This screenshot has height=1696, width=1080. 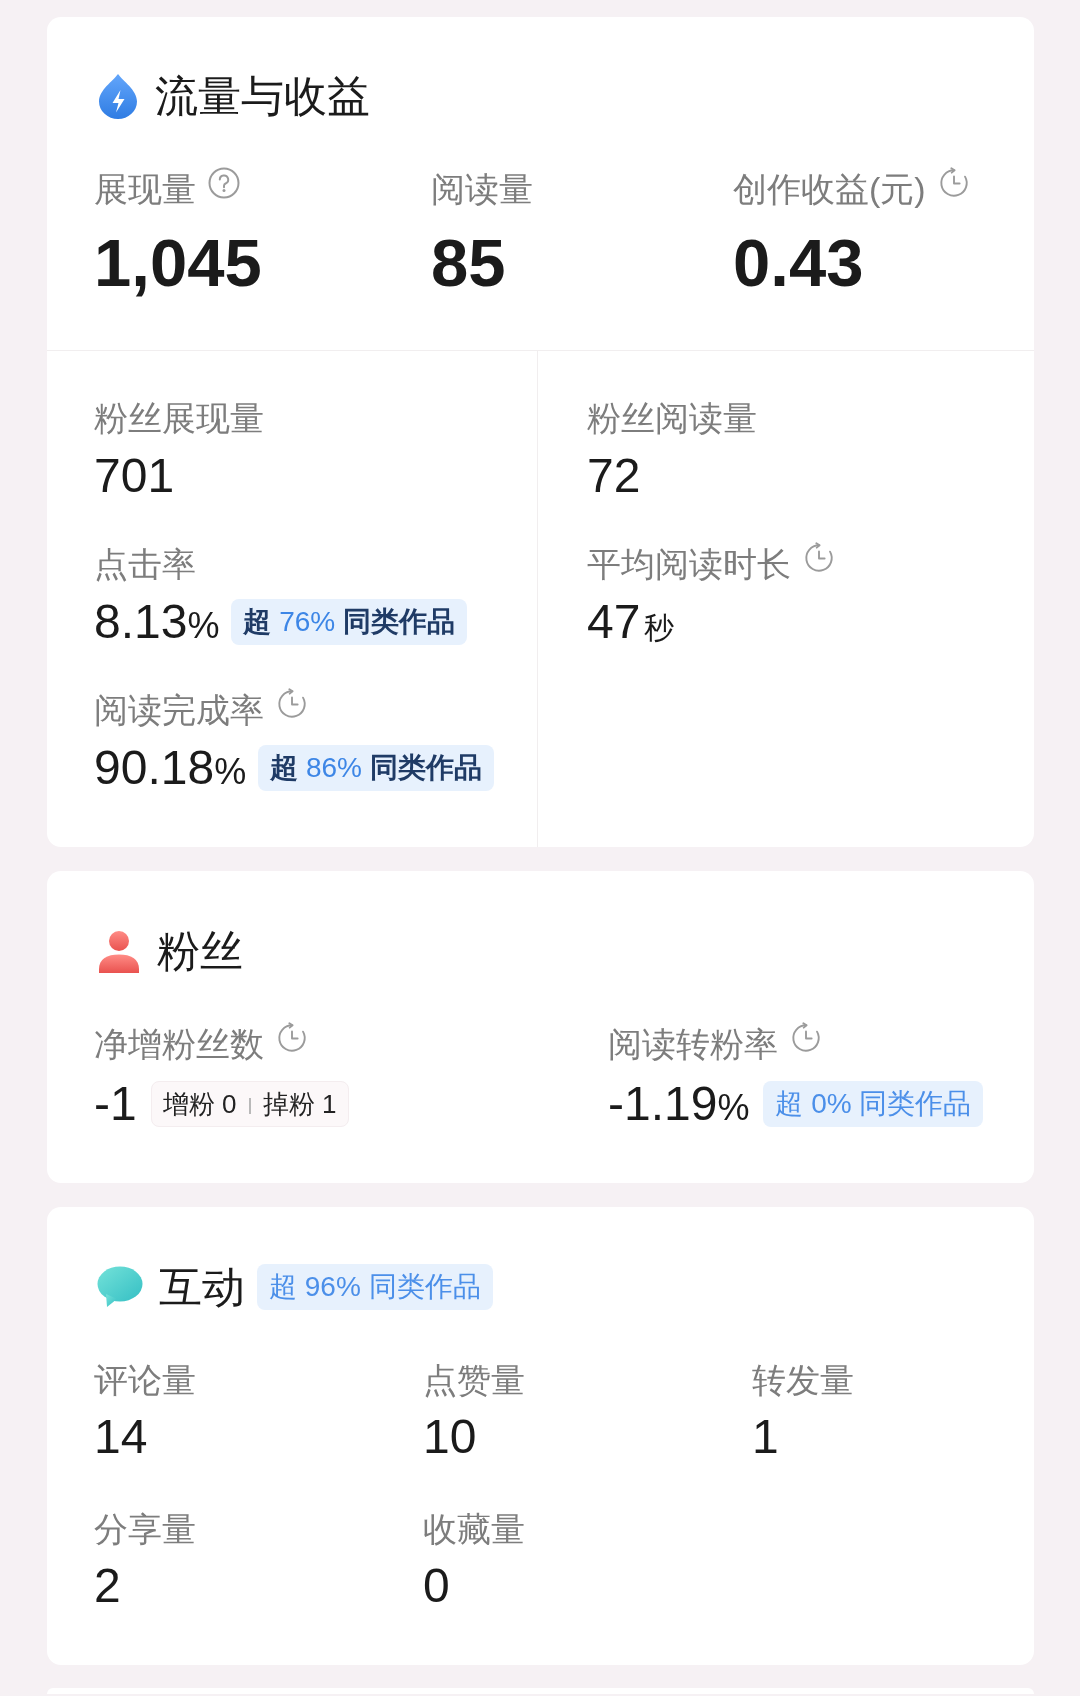 I want to click on stat-label: 转发量, so click(x=803, y=1380).